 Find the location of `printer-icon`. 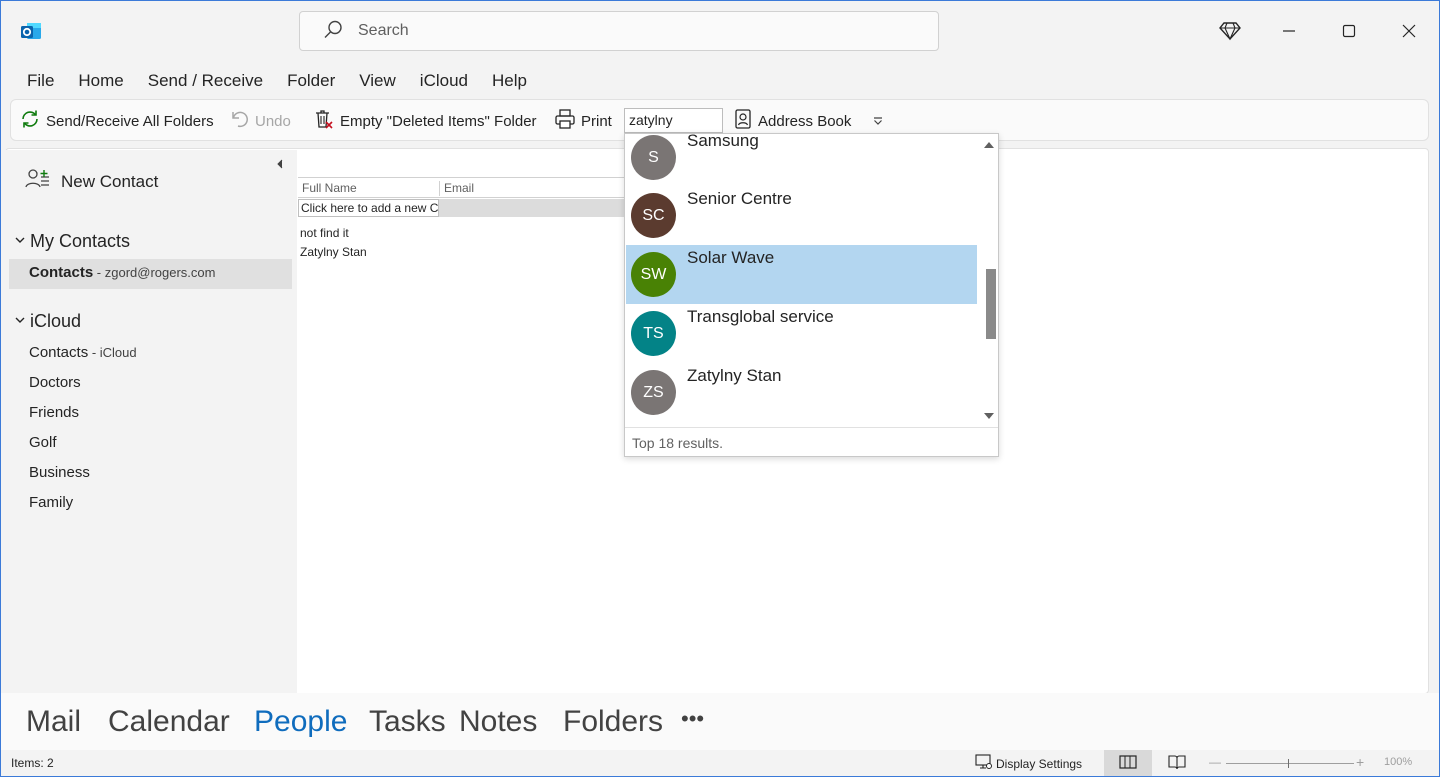

printer-icon is located at coordinates (567, 121).